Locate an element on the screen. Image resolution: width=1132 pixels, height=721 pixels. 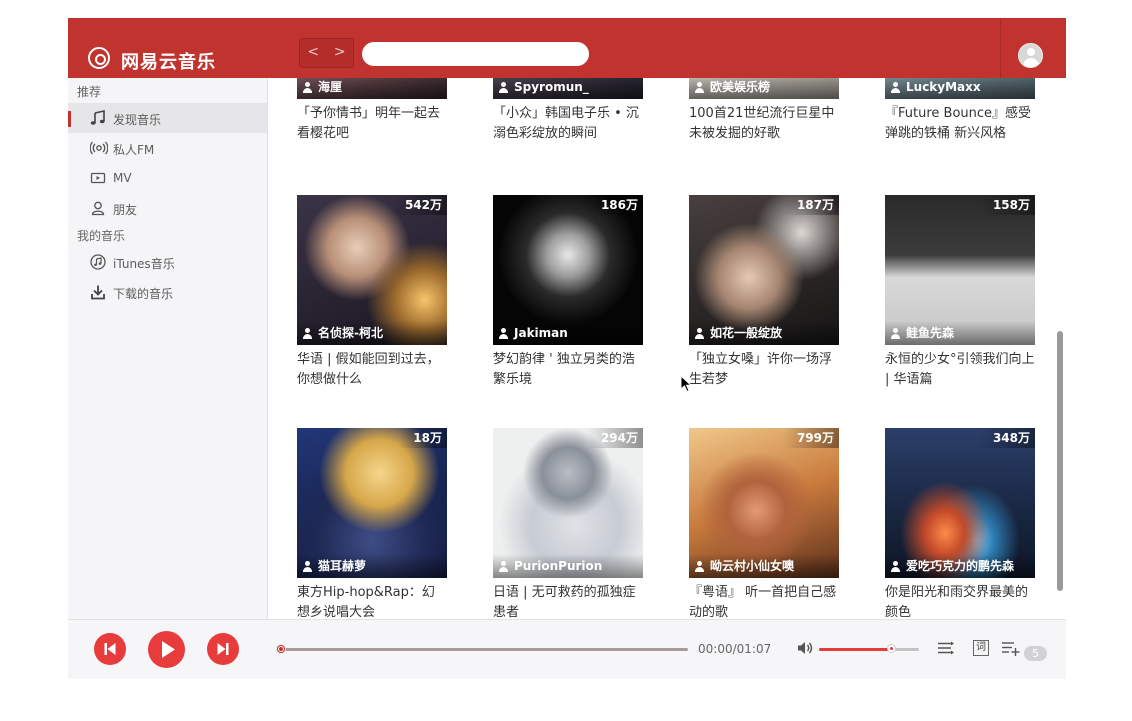
play-mode-button is located at coordinates (946, 648).